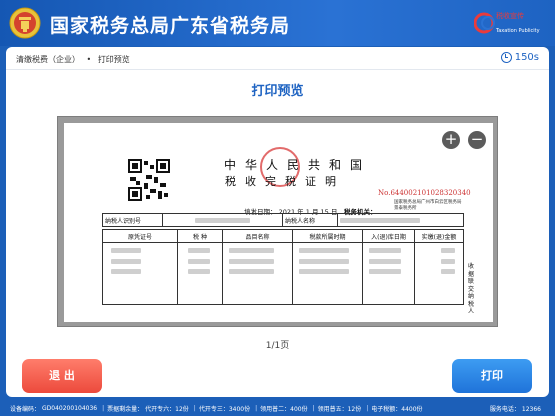 This screenshot has height=416, width=555. I want to click on taxpayer-name-label: 纳税人名称, so click(310, 220).